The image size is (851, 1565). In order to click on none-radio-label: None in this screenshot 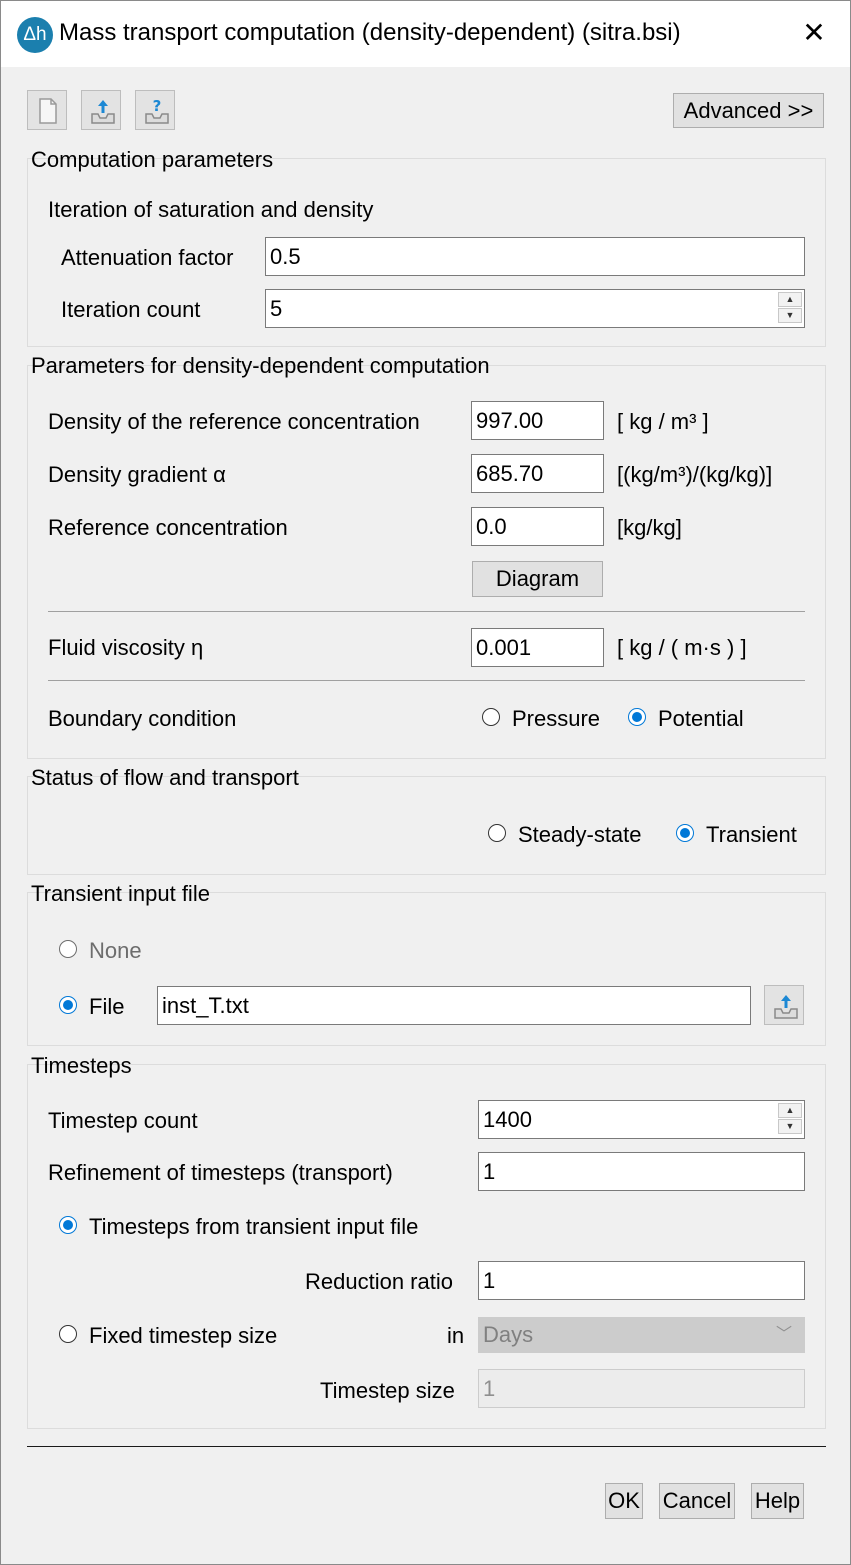, I will do `click(115, 951)`.